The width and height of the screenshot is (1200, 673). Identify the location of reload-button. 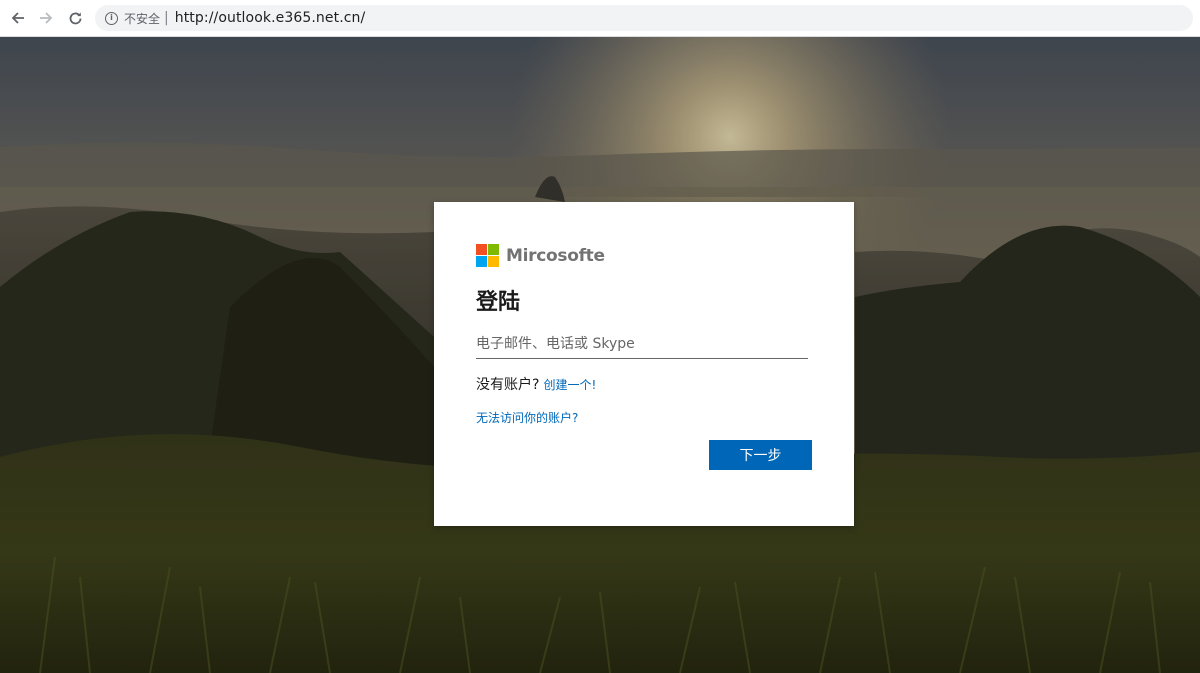
(75, 18).